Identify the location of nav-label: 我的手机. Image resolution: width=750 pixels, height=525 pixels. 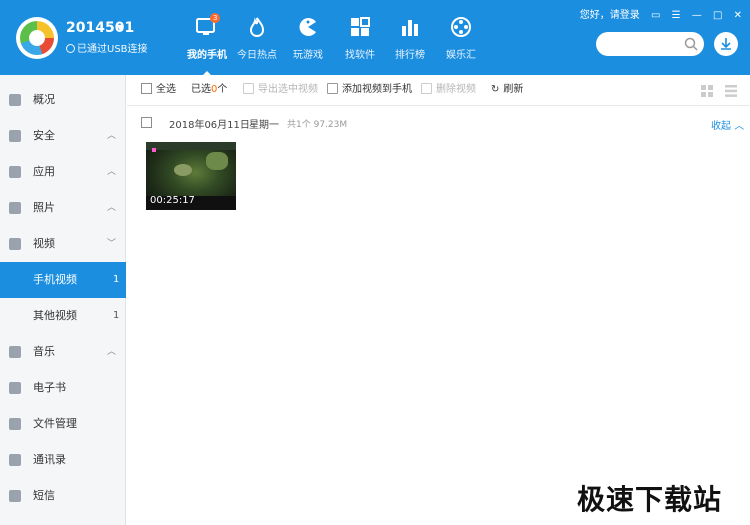
(207, 55).